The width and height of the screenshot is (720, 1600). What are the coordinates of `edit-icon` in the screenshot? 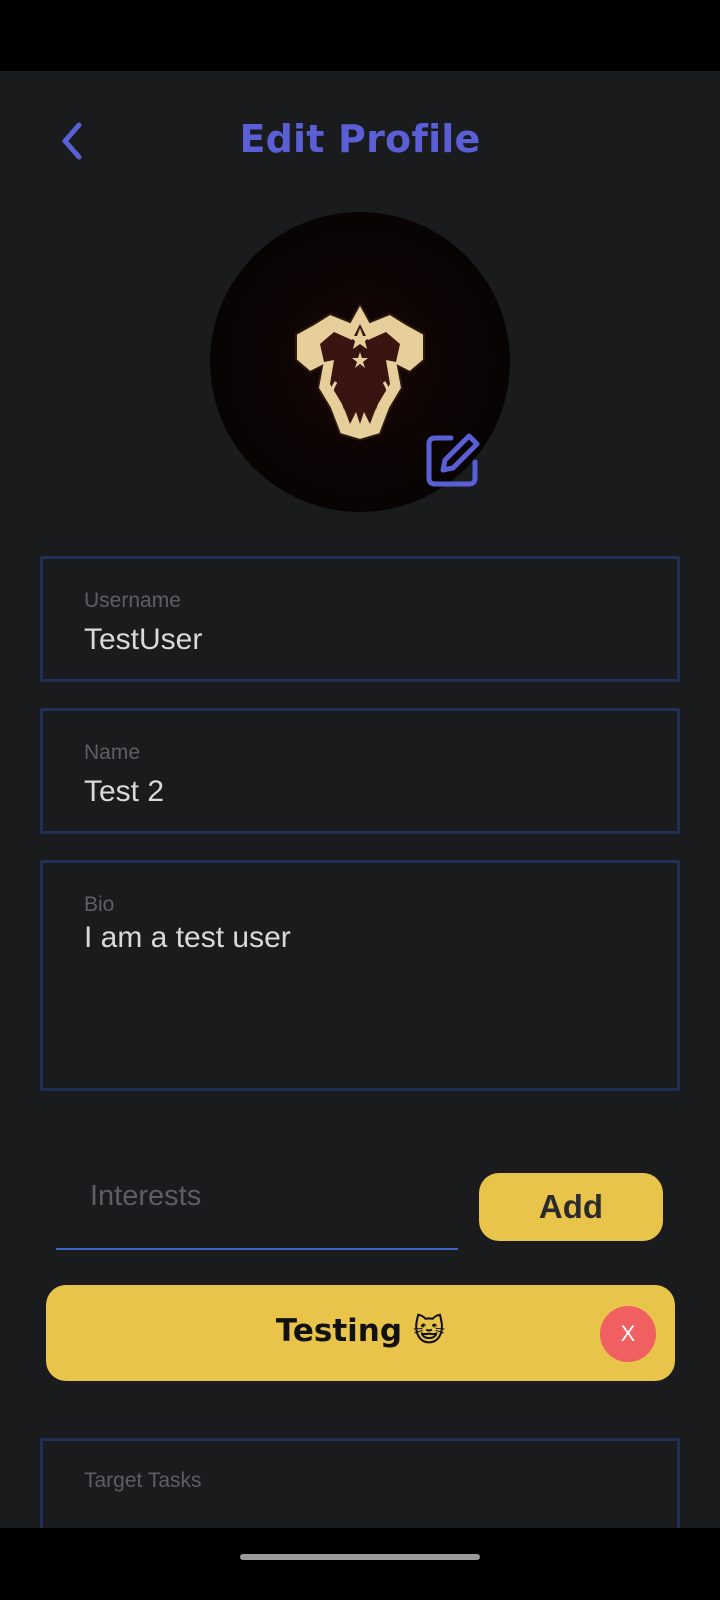 It's located at (453, 460).